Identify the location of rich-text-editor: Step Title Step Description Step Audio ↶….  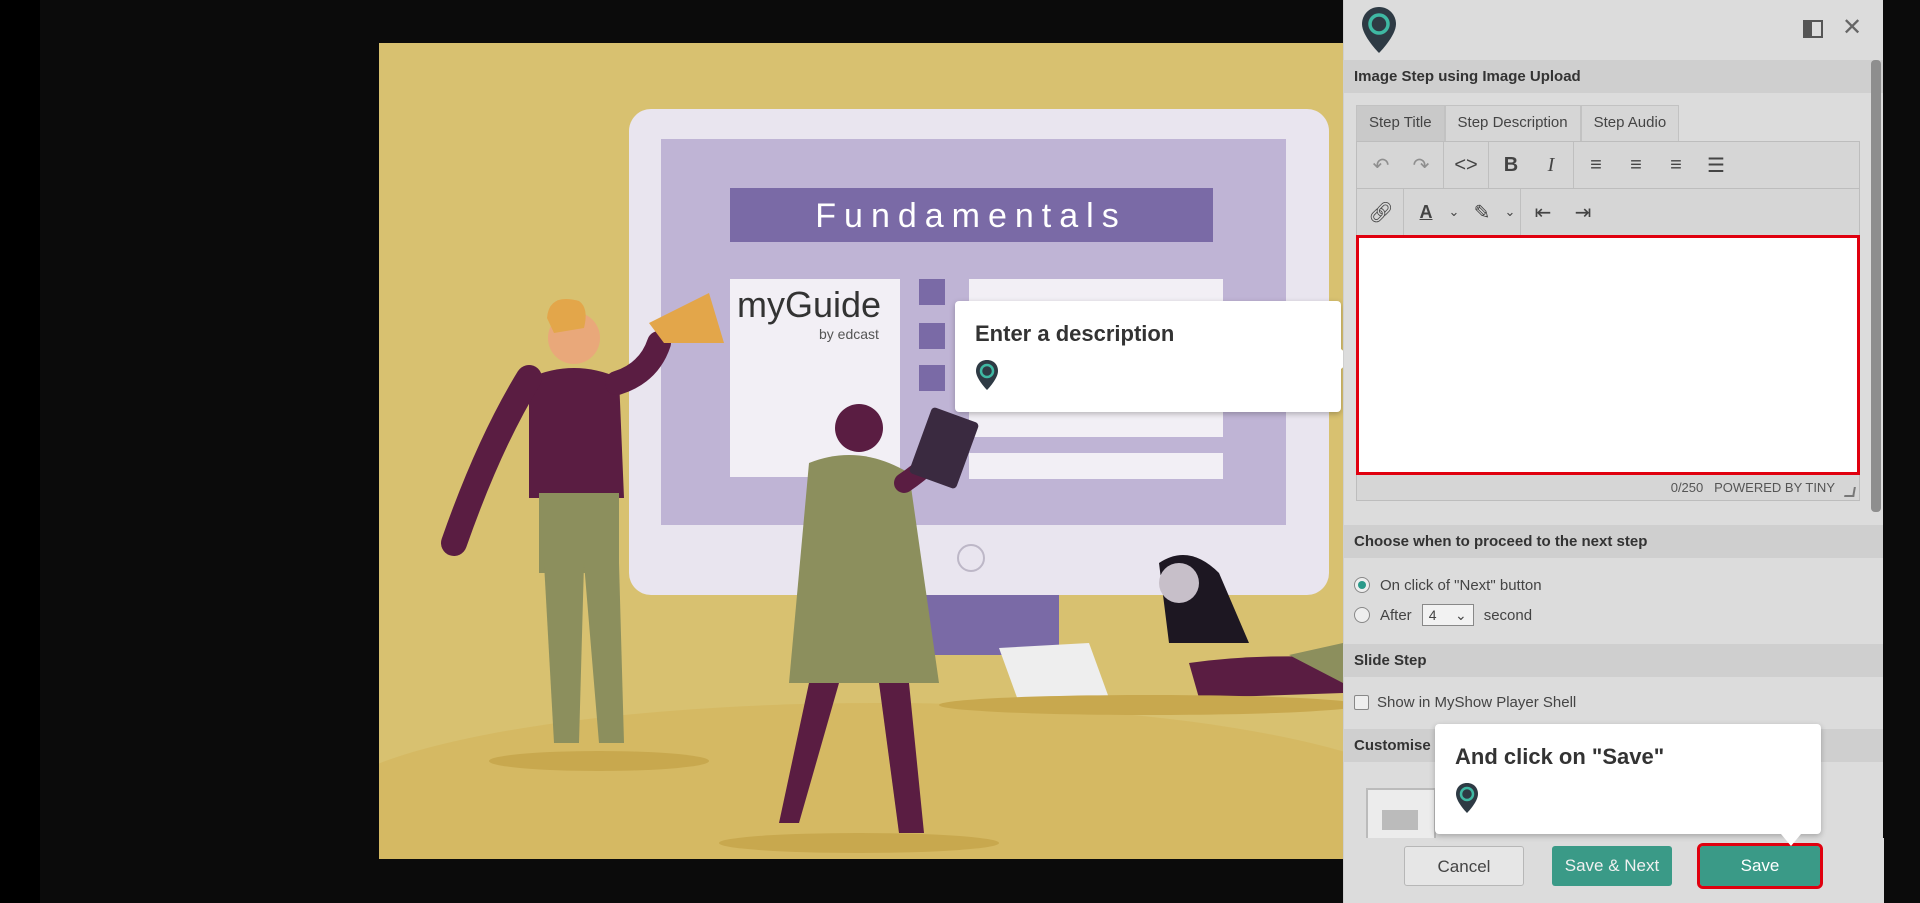
(1608, 303).